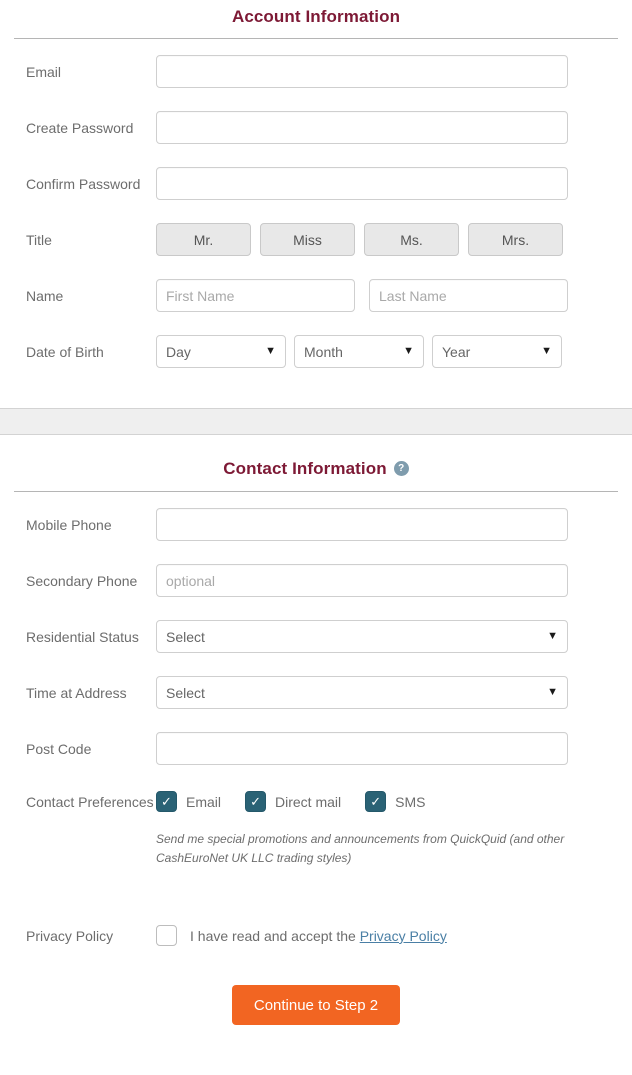  What do you see at coordinates (80, 127) in the screenshot?
I see `create-password-label: Create Password` at bounding box center [80, 127].